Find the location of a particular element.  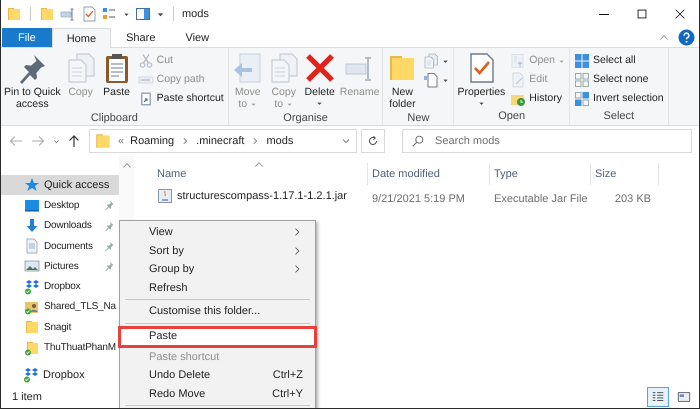

item-count: 1 item is located at coordinates (27, 397).